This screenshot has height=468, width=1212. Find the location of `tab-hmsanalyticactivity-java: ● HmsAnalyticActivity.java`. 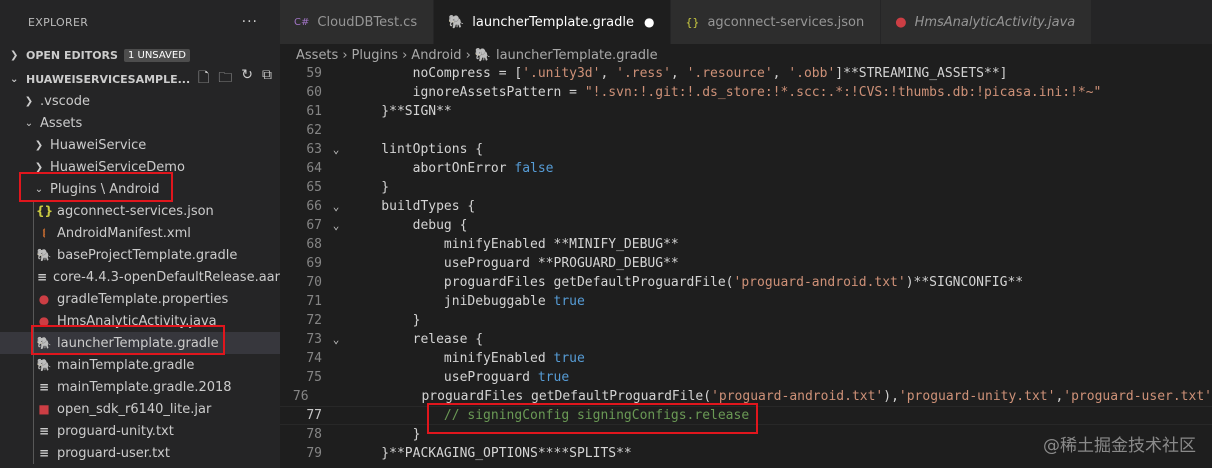

tab-hmsanalyticactivity-java: ● HmsAnalyticActivity.java is located at coordinates (987, 22).